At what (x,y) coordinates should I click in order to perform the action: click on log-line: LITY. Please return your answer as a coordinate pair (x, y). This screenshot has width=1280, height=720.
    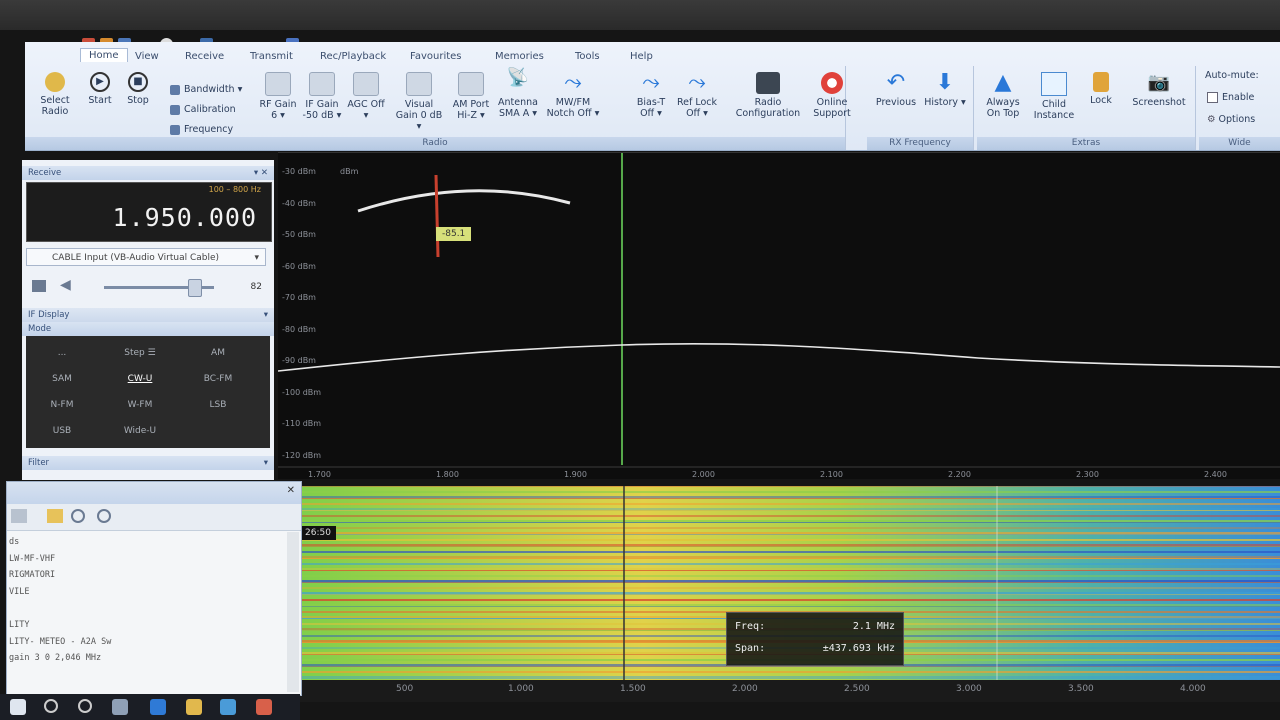
    Looking at the image, I should click on (19, 624).